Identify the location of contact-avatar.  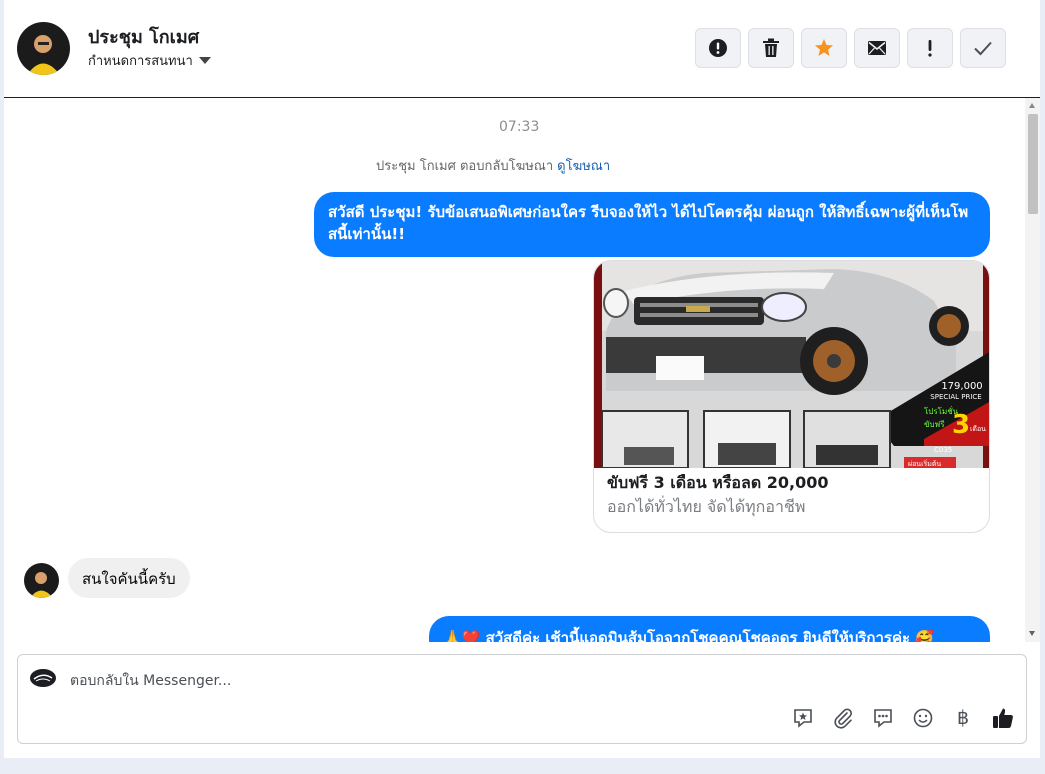
(43, 48).